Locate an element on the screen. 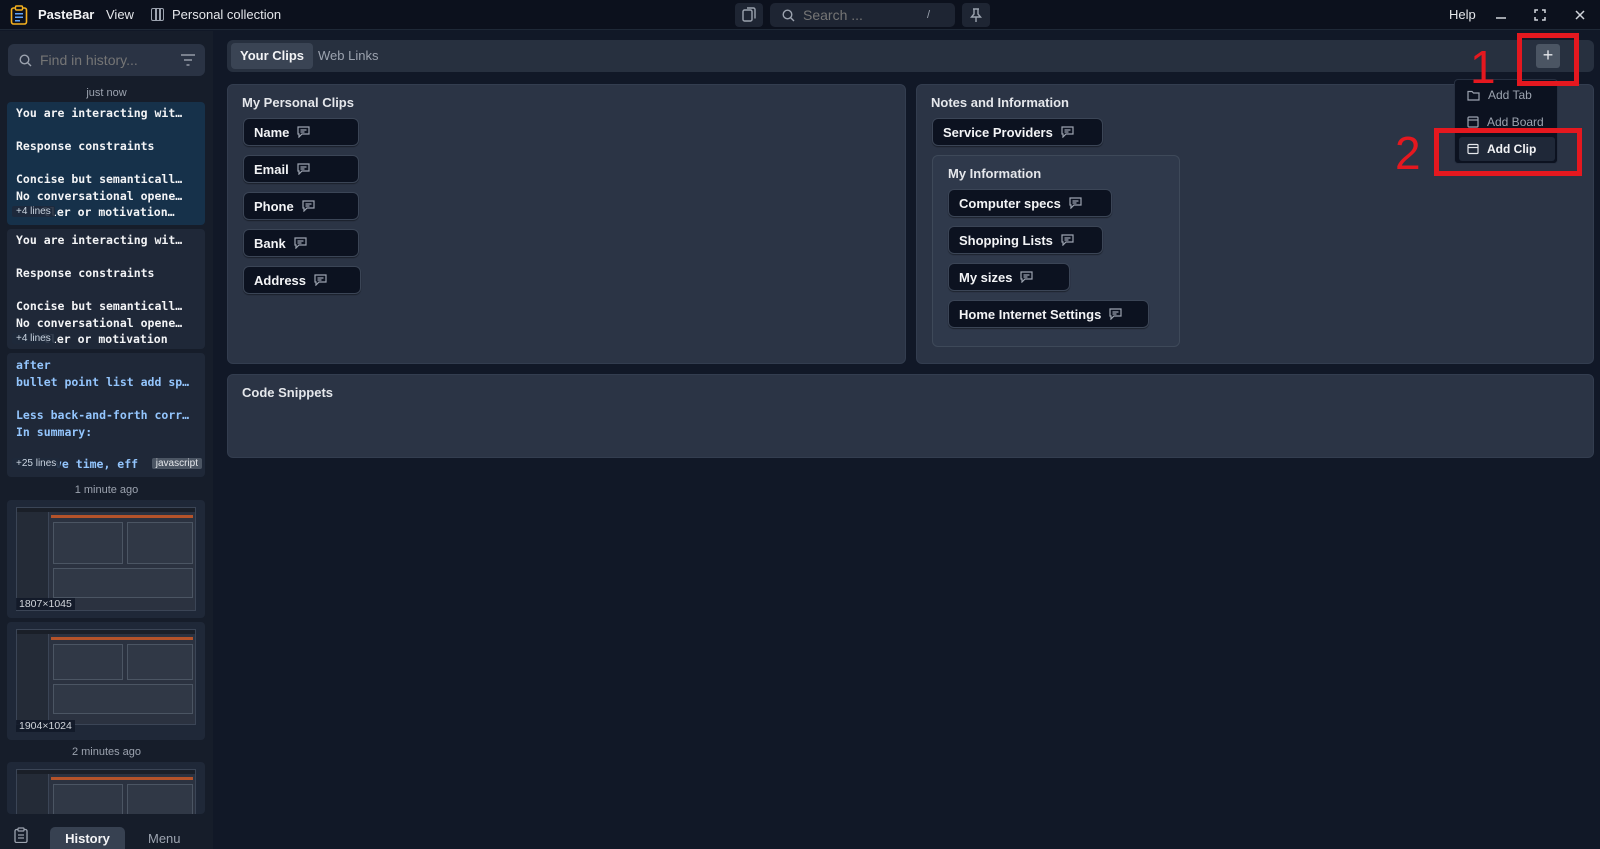 The image size is (1600, 849). minimize-icon is located at coordinates (1501, 18).